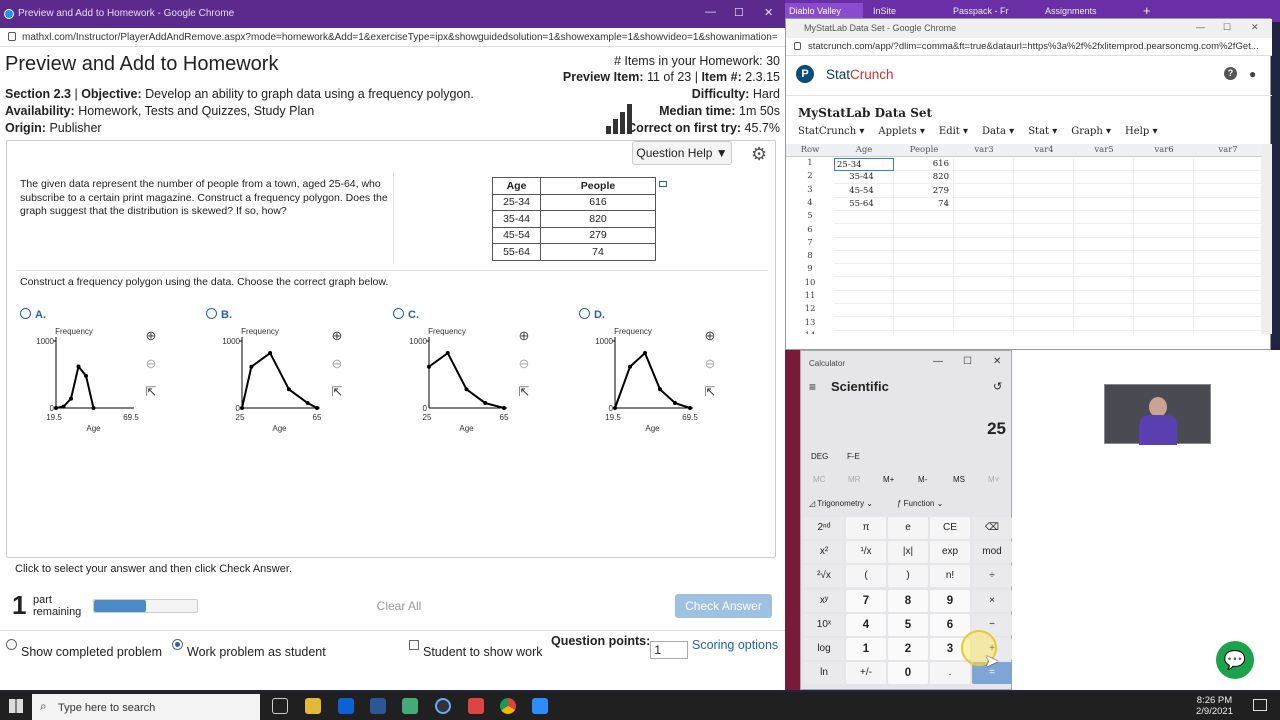 Image resolution: width=1280 pixels, height=720 pixels. What do you see at coordinates (866, 552) in the screenshot?
I see `calc-key: ¹/x` at bounding box center [866, 552].